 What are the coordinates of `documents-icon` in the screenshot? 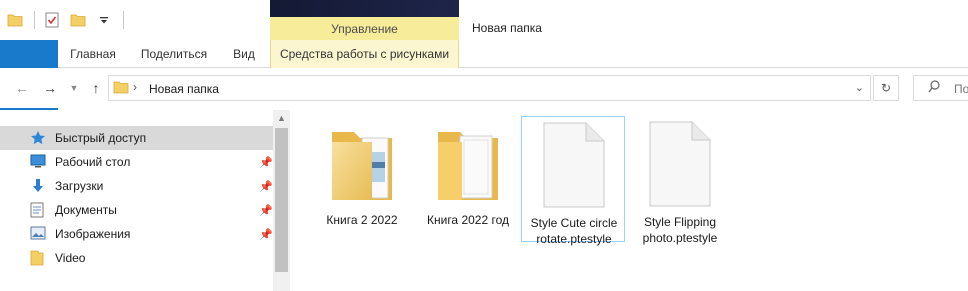 It's located at (39, 210).